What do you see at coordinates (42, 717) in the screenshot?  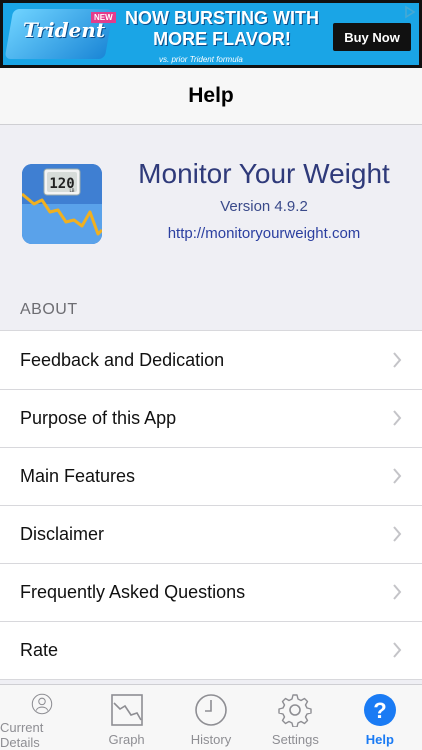 I see `tab-current-details: Current Details` at bounding box center [42, 717].